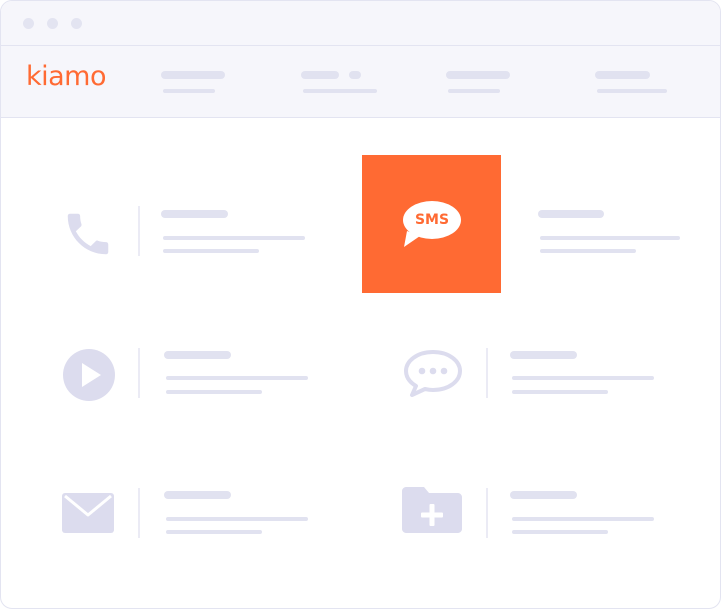 Image resolution: width=721 pixels, height=609 pixels. I want to click on sms-tile: SMS, so click(431, 224).